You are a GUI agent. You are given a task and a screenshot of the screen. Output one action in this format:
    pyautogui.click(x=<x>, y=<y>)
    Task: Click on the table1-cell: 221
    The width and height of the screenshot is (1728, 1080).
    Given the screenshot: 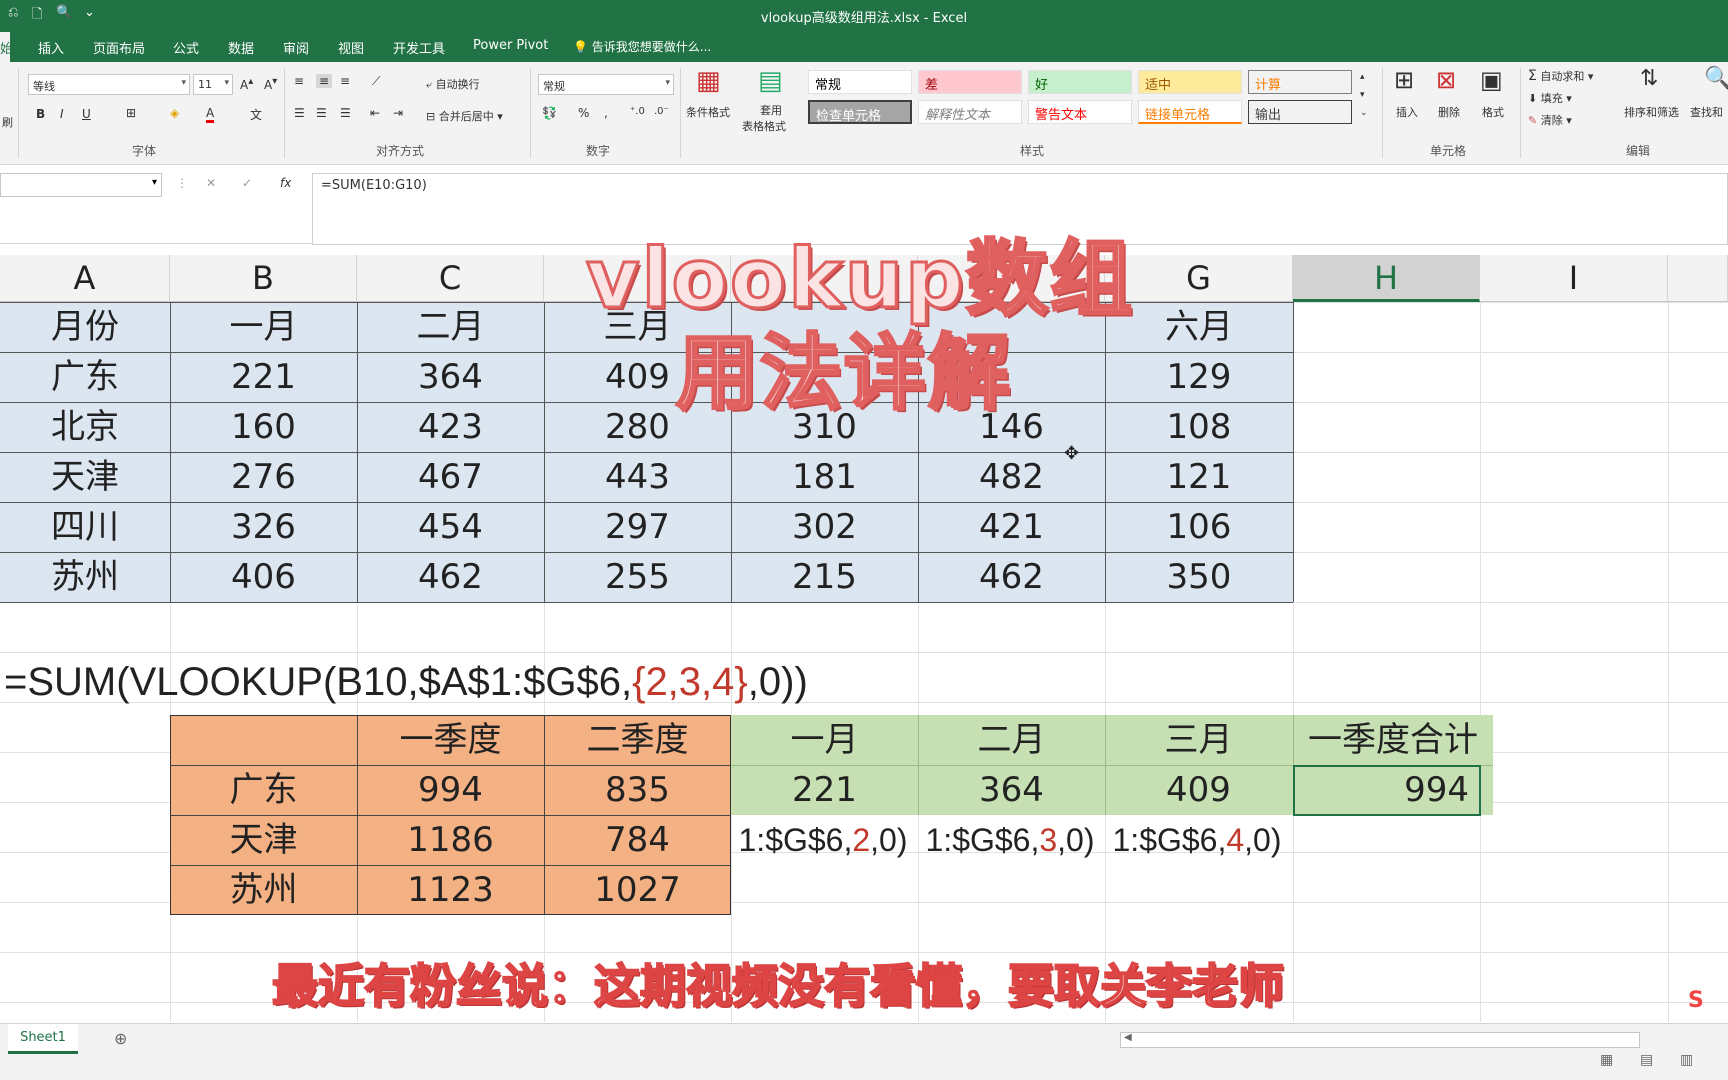 What is the action you would take?
    pyautogui.click(x=263, y=377)
    